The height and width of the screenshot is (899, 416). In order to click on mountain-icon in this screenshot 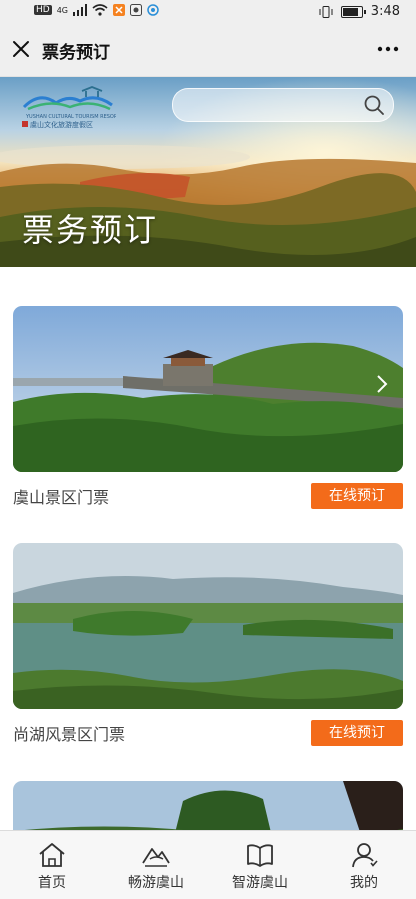, I will do `click(156, 855)`.